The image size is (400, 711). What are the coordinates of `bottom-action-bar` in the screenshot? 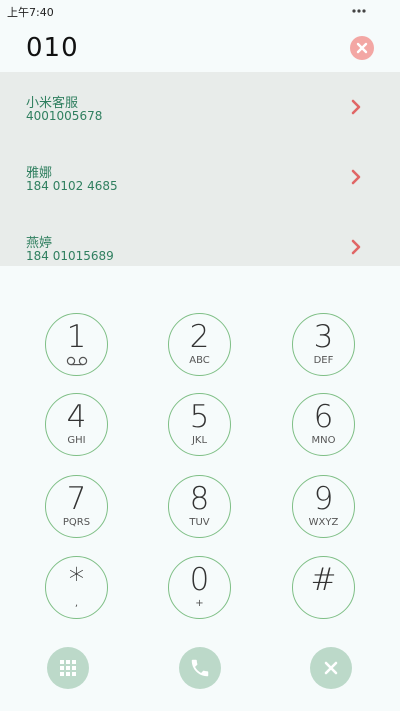 It's located at (200, 676).